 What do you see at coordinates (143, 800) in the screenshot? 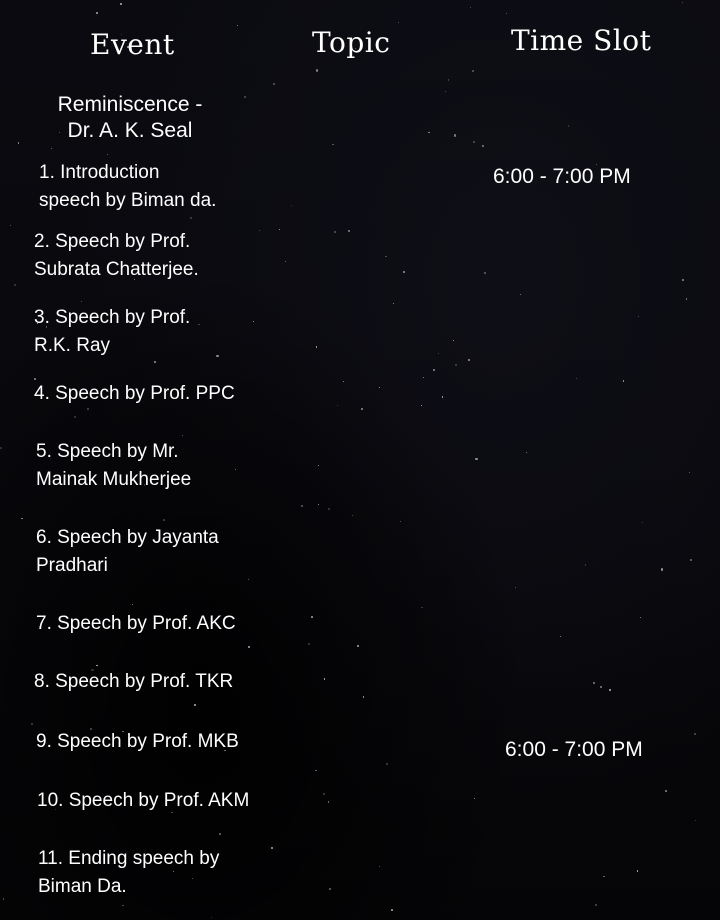
I see `agenda-item-10: 10. Speech by Prof. AKM` at bounding box center [143, 800].